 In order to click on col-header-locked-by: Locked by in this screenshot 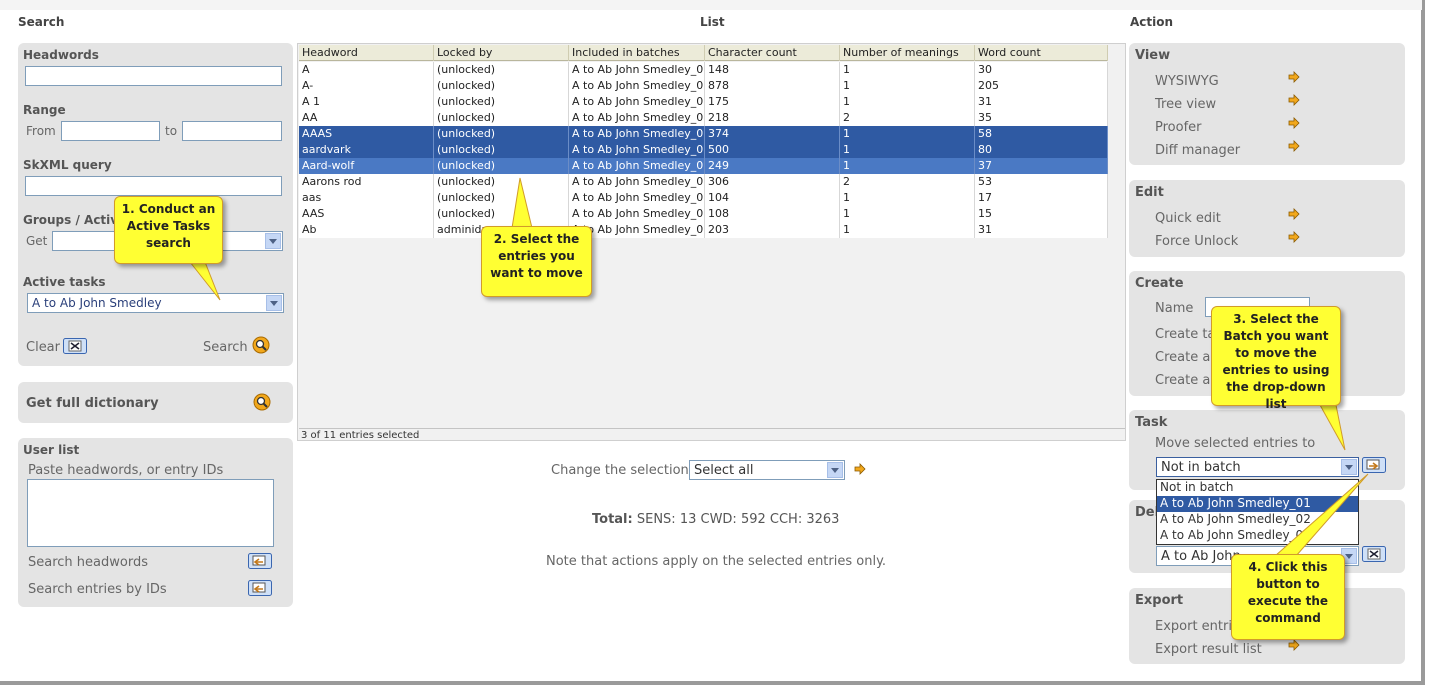, I will do `click(501, 53)`.